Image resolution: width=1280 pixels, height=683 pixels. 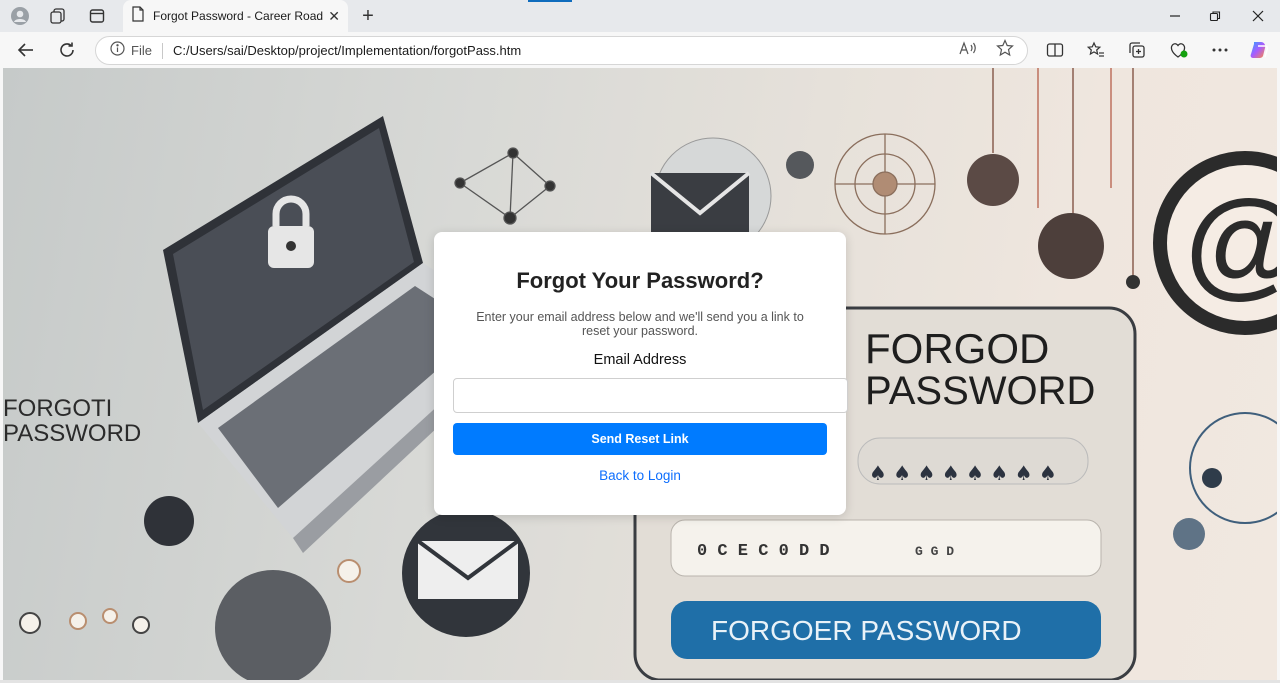 What do you see at coordinates (1179, 50) in the screenshot?
I see `browser-essentials-icon` at bounding box center [1179, 50].